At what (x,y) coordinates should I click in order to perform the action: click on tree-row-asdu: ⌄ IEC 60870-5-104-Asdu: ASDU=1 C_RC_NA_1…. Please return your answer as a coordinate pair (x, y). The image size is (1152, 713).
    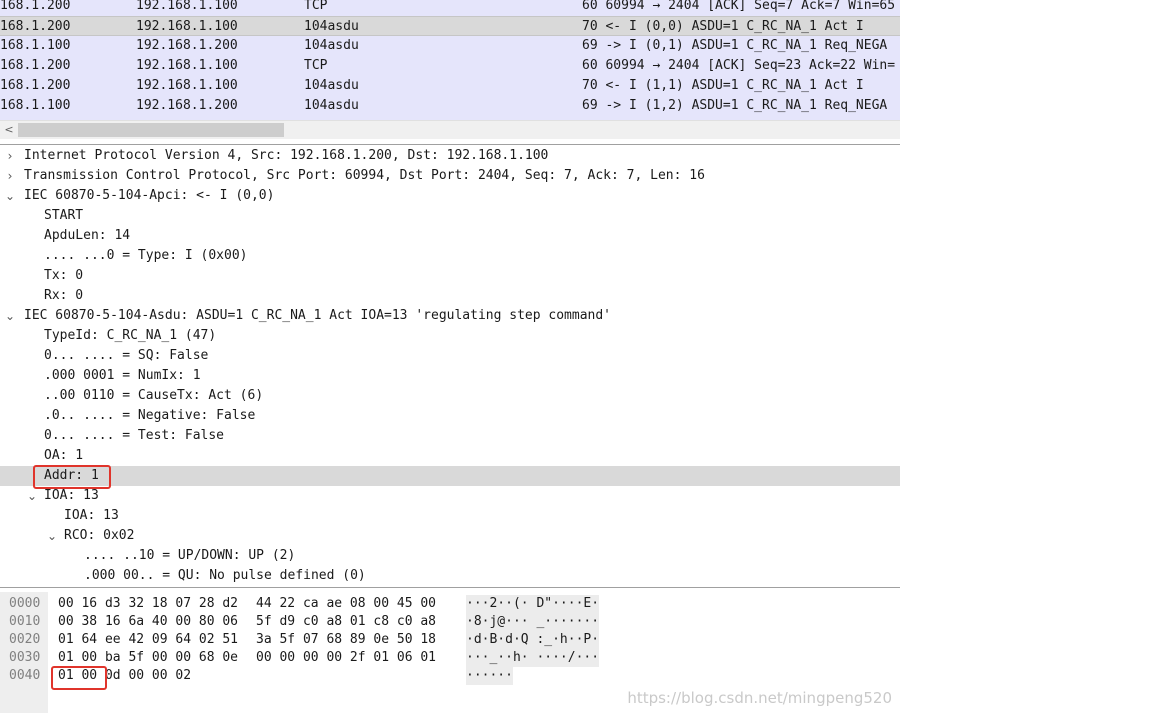
    Looking at the image, I should click on (450, 316).